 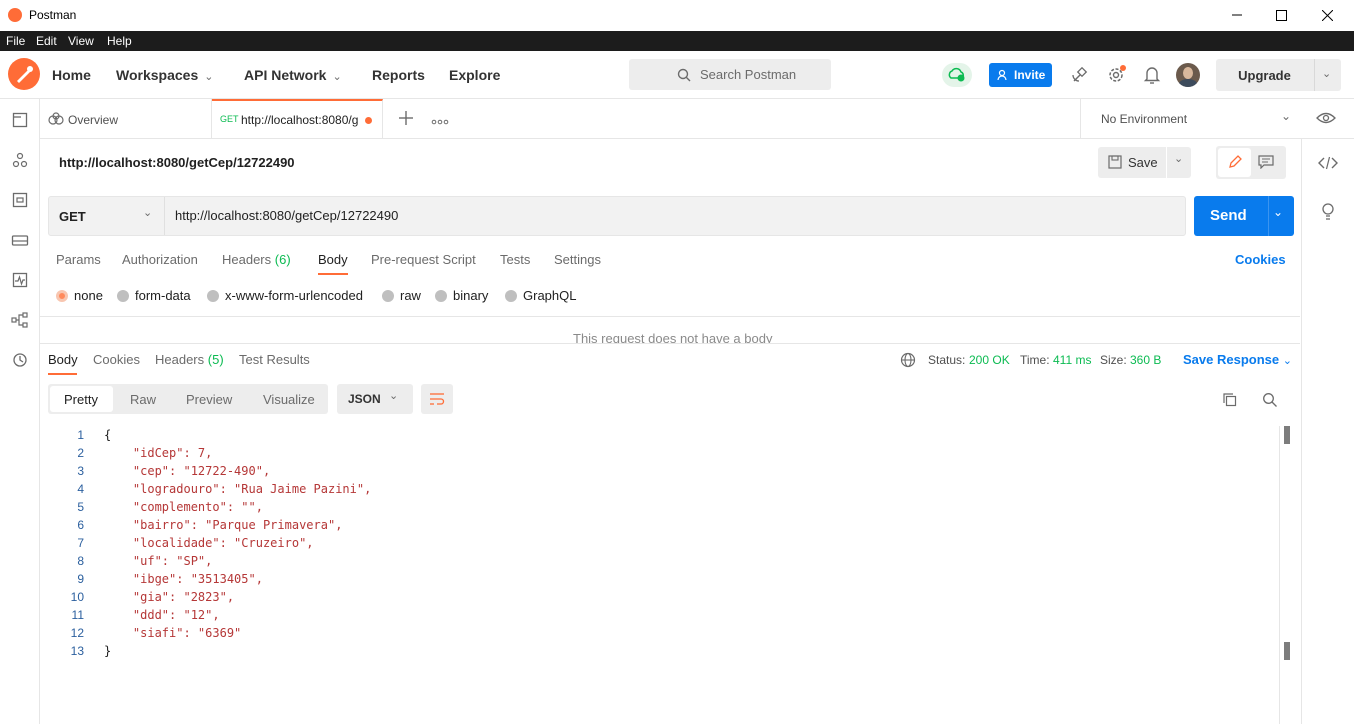 What do you see at coordinates (406, 118) in the screenshot?
I see `new-tab-plus-icon` at bounding box center [406, 118].